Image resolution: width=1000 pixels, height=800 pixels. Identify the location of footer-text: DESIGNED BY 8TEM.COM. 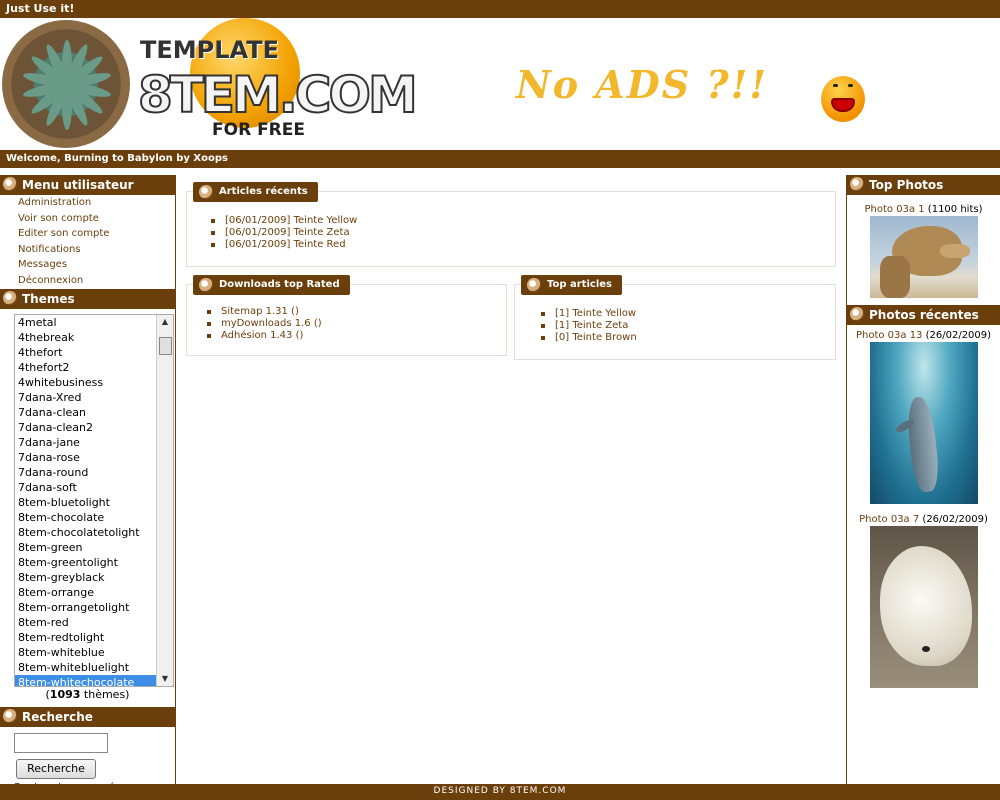
(500, 791).